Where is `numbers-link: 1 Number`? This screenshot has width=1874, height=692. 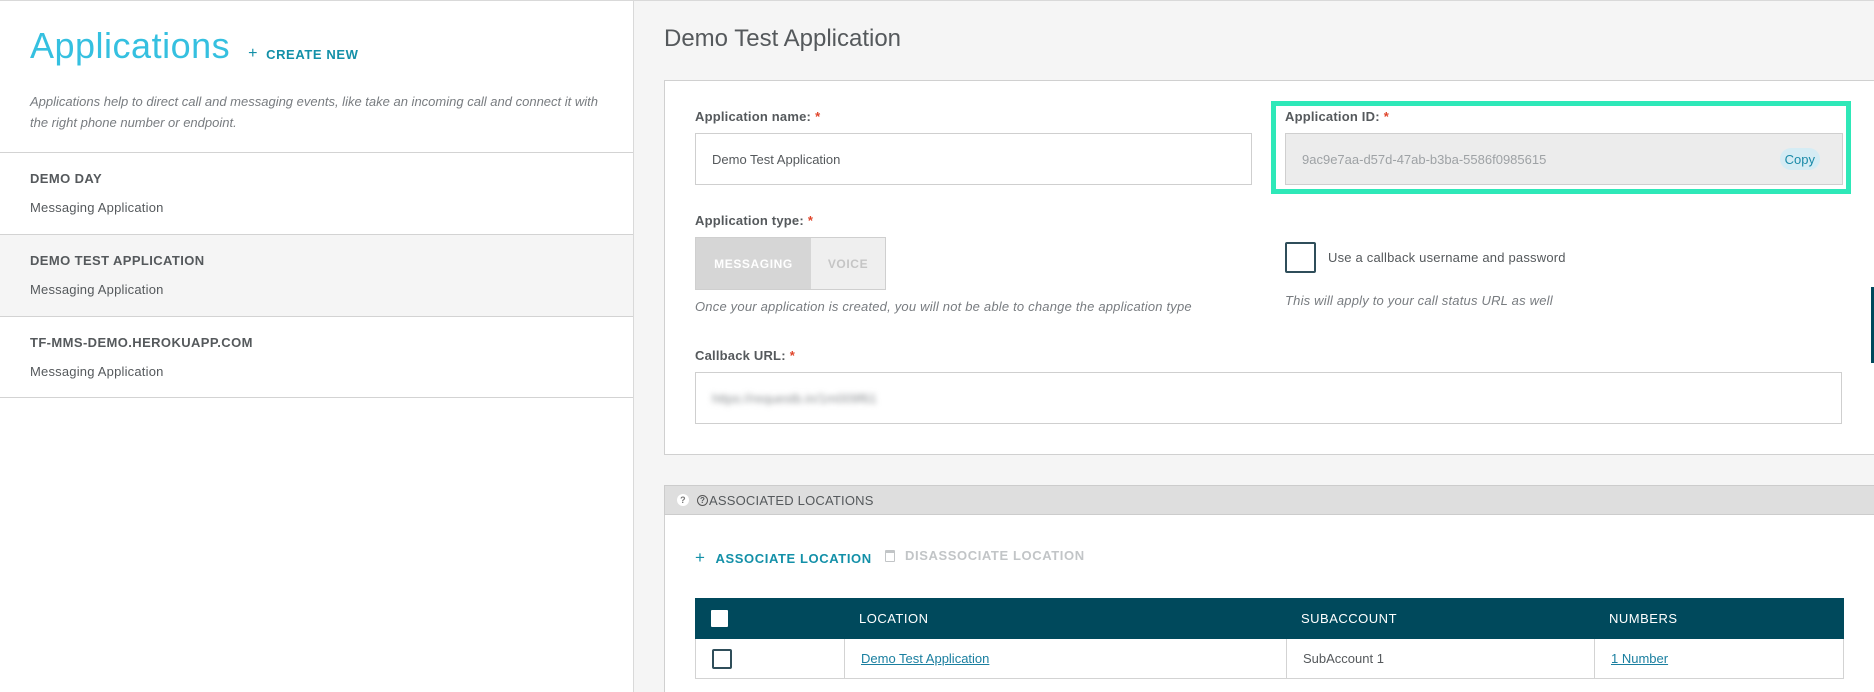
numbers-link: 1 Number is located at coordinates (1639, 658).